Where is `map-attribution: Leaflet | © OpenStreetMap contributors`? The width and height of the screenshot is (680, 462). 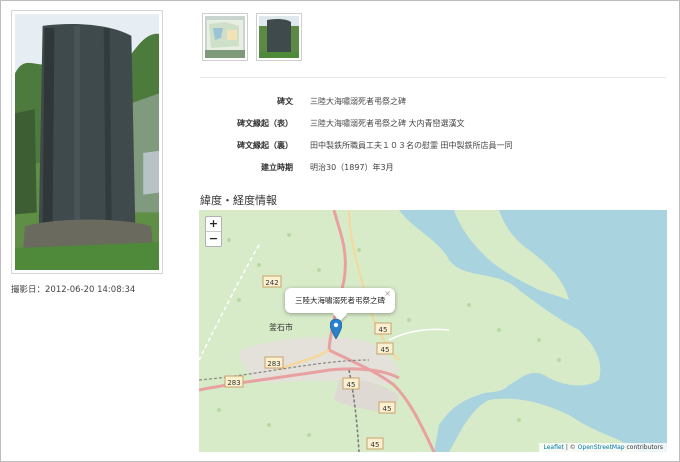
map-attribution: Leaflet | © OpenStreetMap contributors is located at coordinates (603, 447).